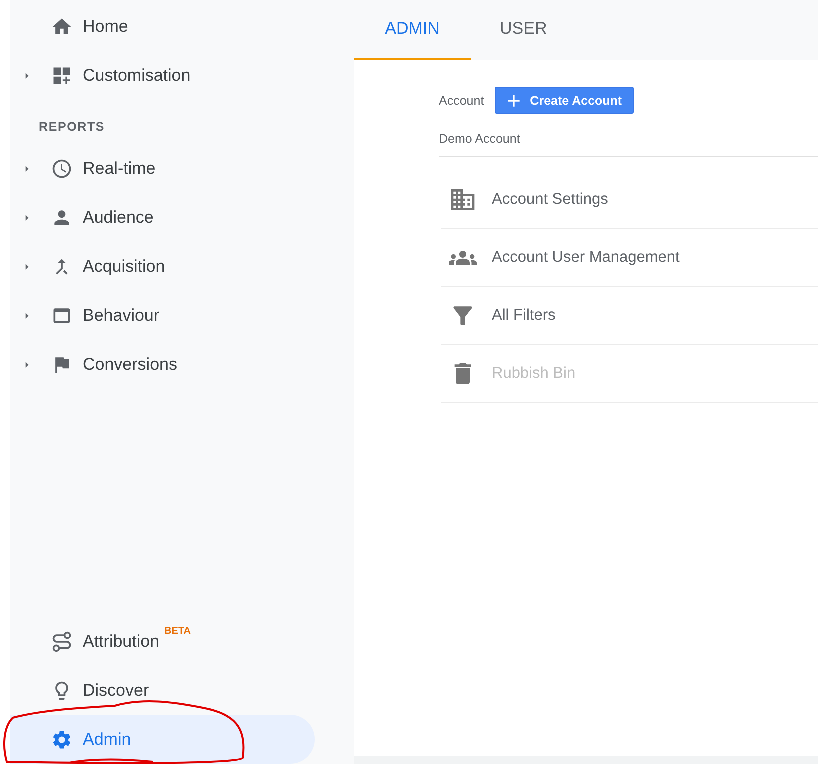 The width and height of the screenshot is (818, 764). I want to click on sidebar-item: Admin, so click(162, 739).